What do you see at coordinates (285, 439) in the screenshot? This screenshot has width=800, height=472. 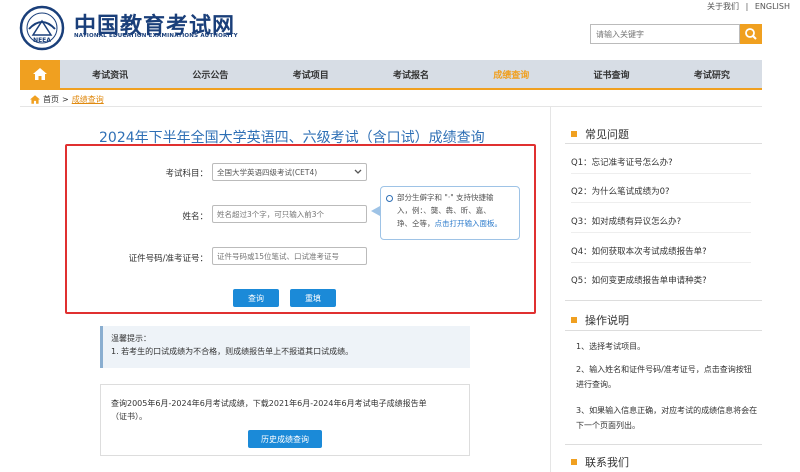 I see `history-query-button: 历史成绩查询` at bounding box center [285, 439].